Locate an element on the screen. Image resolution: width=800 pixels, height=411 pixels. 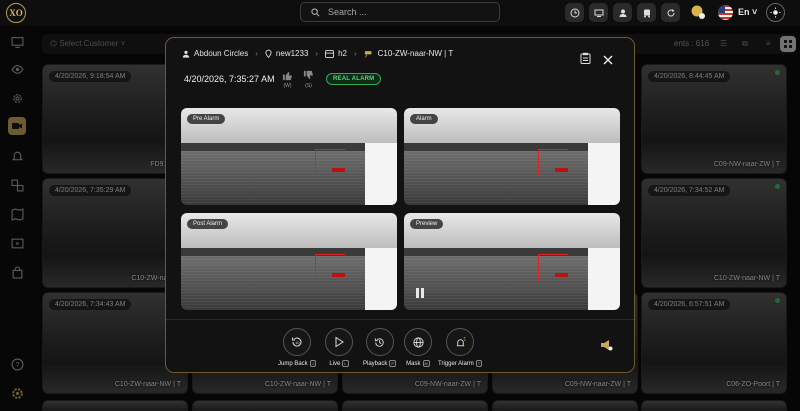
vehicle-button is located at coordinates (646, 12).